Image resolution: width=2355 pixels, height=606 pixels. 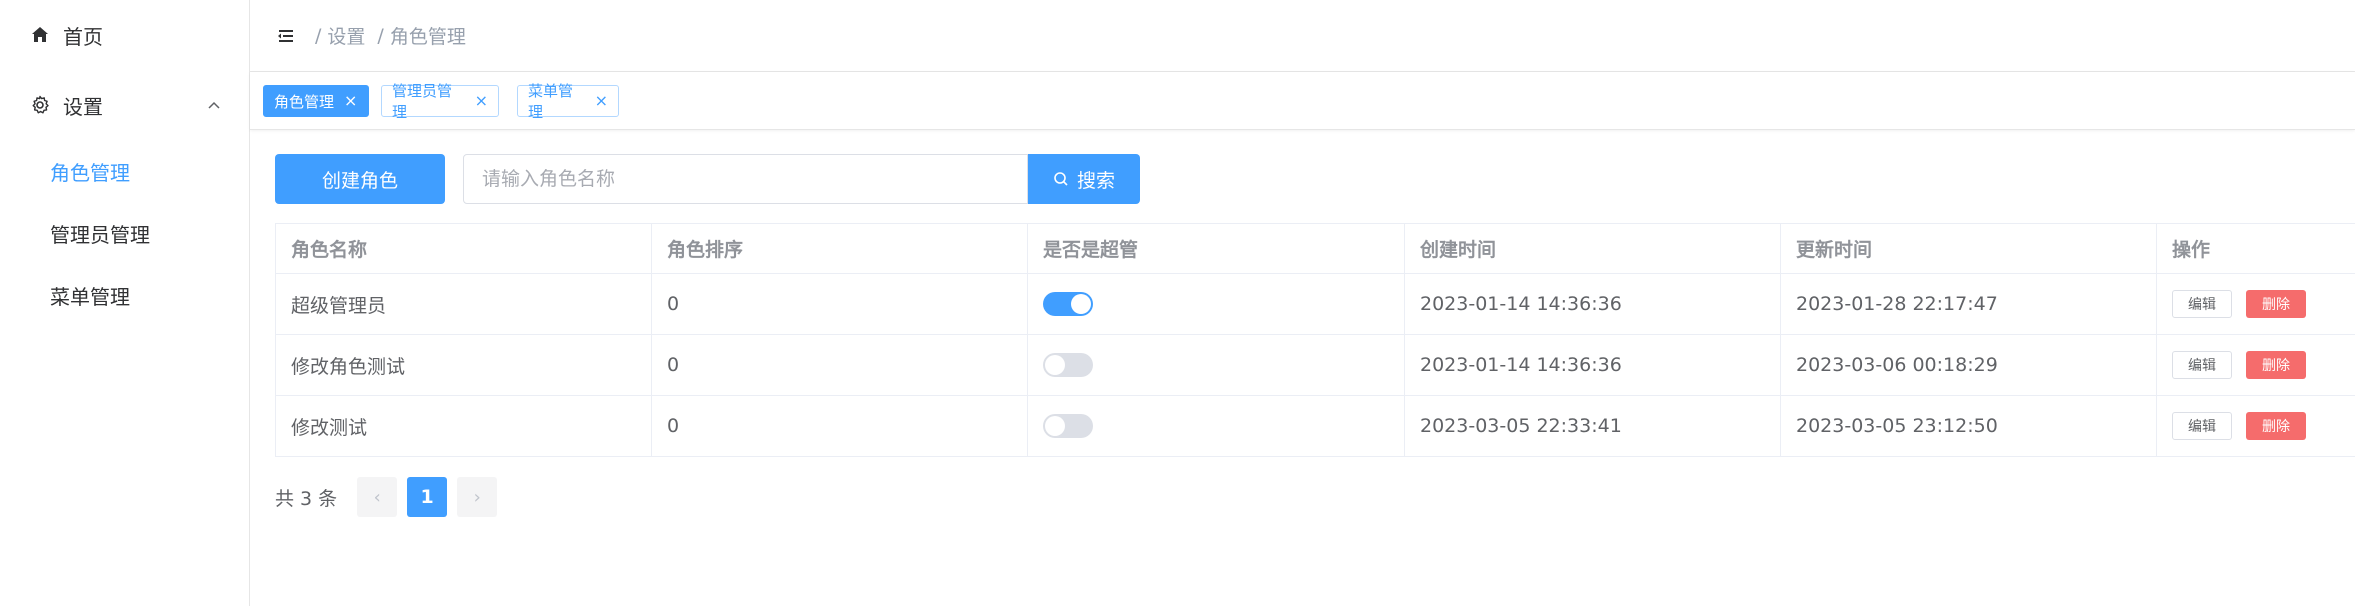 What do you see at coordinates (1969, 426) in the screenshot?
I see `updated-time-cell: 2023-03-05 23:12:50` at bounding box center [1969, 426].